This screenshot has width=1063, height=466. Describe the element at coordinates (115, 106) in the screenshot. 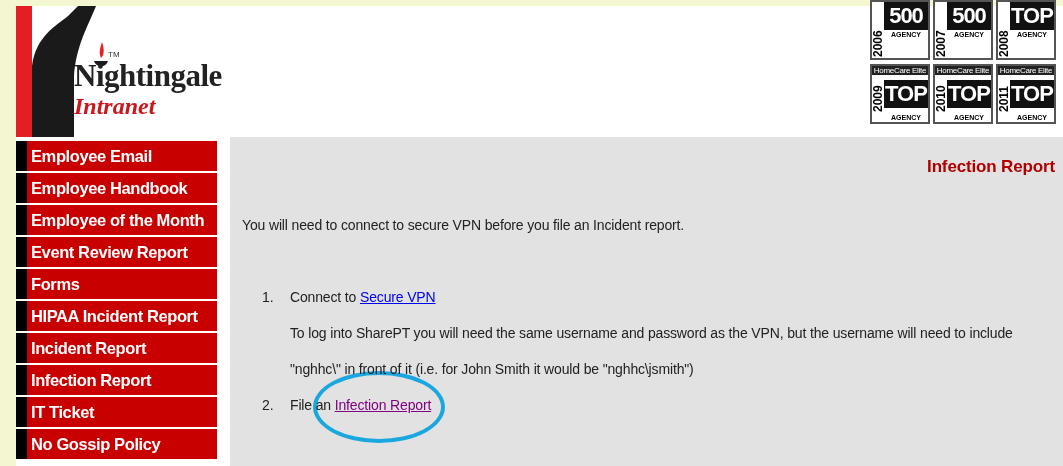

I see `logo-subtitle: Intranet` at that location.